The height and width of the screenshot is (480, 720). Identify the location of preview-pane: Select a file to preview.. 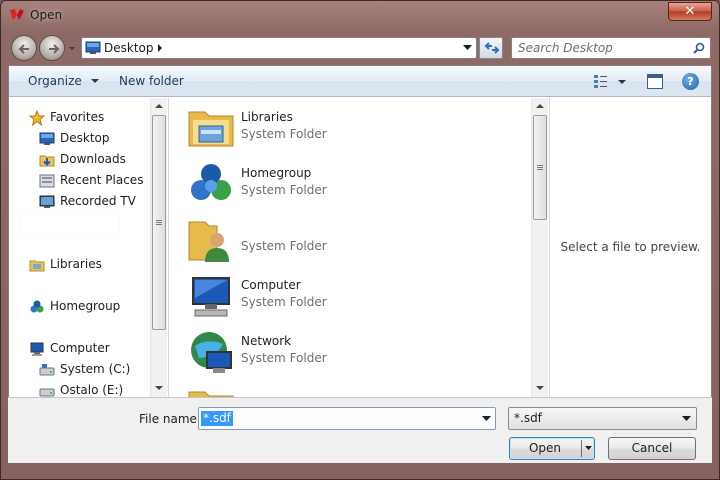
(630, 248).